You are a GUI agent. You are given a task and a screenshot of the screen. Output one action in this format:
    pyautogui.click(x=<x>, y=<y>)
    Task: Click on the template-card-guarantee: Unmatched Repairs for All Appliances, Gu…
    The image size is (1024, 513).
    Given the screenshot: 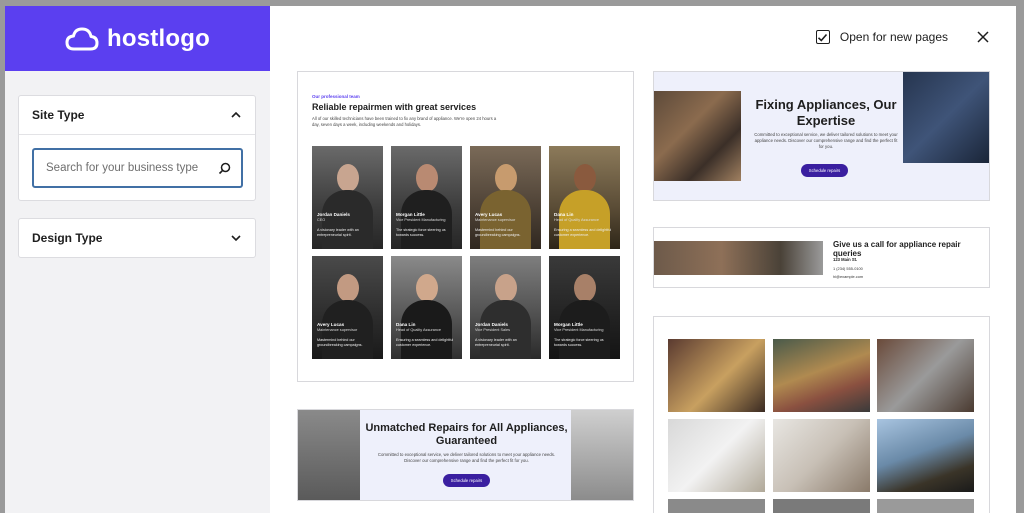 What is the action you would take?
    pyautogui.click(x=465, y=455)
    